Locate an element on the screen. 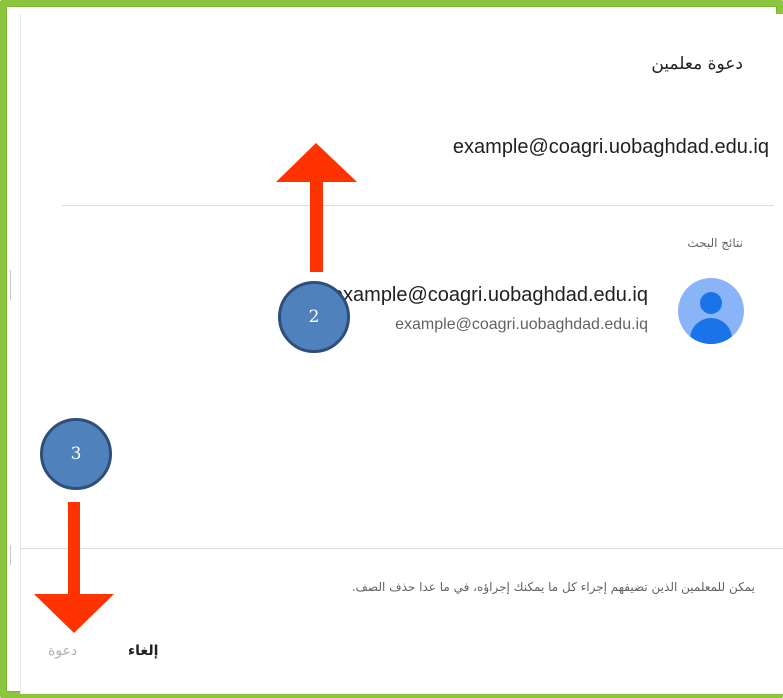 The height and width of the screenshot is (698, 783). dialog-title: دعوة معلمين is located at coordinates (697, 64).